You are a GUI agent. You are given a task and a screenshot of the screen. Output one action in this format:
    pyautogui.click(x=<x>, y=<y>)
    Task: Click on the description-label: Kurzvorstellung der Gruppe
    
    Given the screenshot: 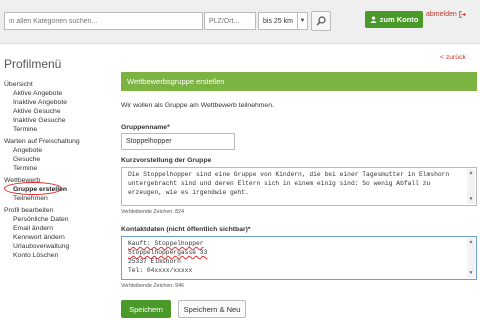 What is the action you would take?
    pyautogui.click(x=166, y=160)
    